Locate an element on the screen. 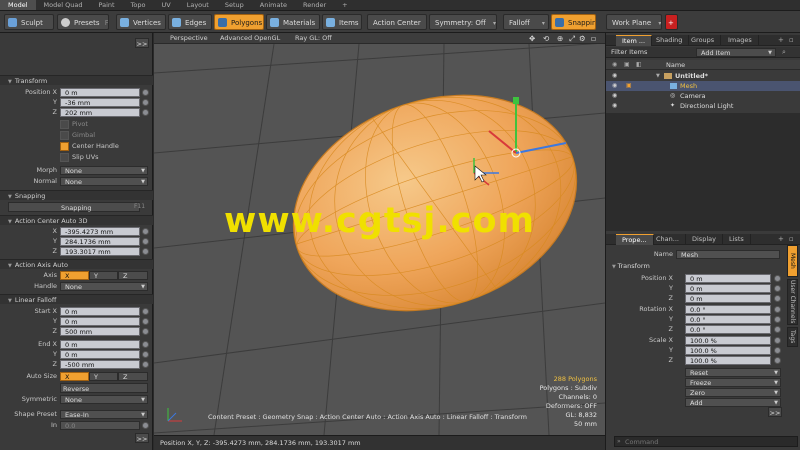 This screenshot has width=800, height=450. list-item: ◉ ◎ Camera is located at coordinates (703, 96).